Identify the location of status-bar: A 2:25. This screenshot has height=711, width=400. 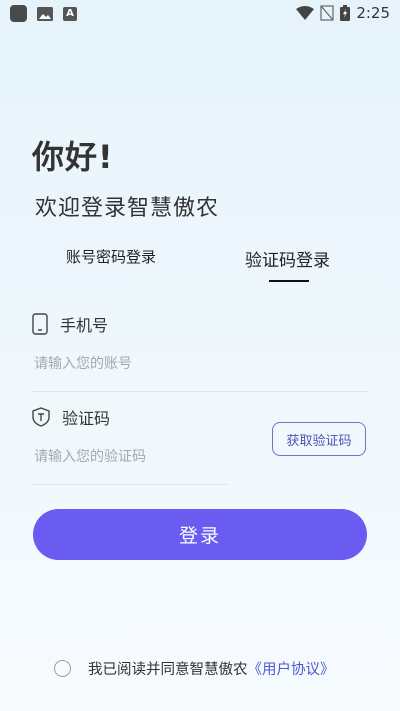
(200, 14).